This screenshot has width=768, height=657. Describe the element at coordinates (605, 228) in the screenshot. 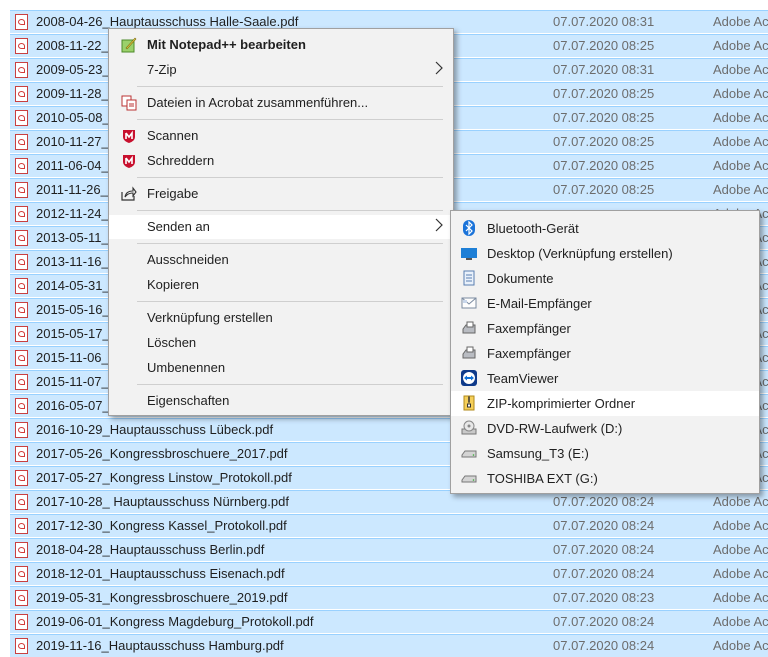

I see `sendto-item-bluetooth: Bluetooth-Gerät` at that location.